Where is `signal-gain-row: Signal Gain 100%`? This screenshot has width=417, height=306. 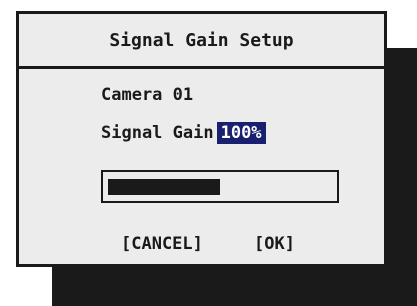 signal-gain-row: Signal Gain 100% is located at coordinates (183, 133).